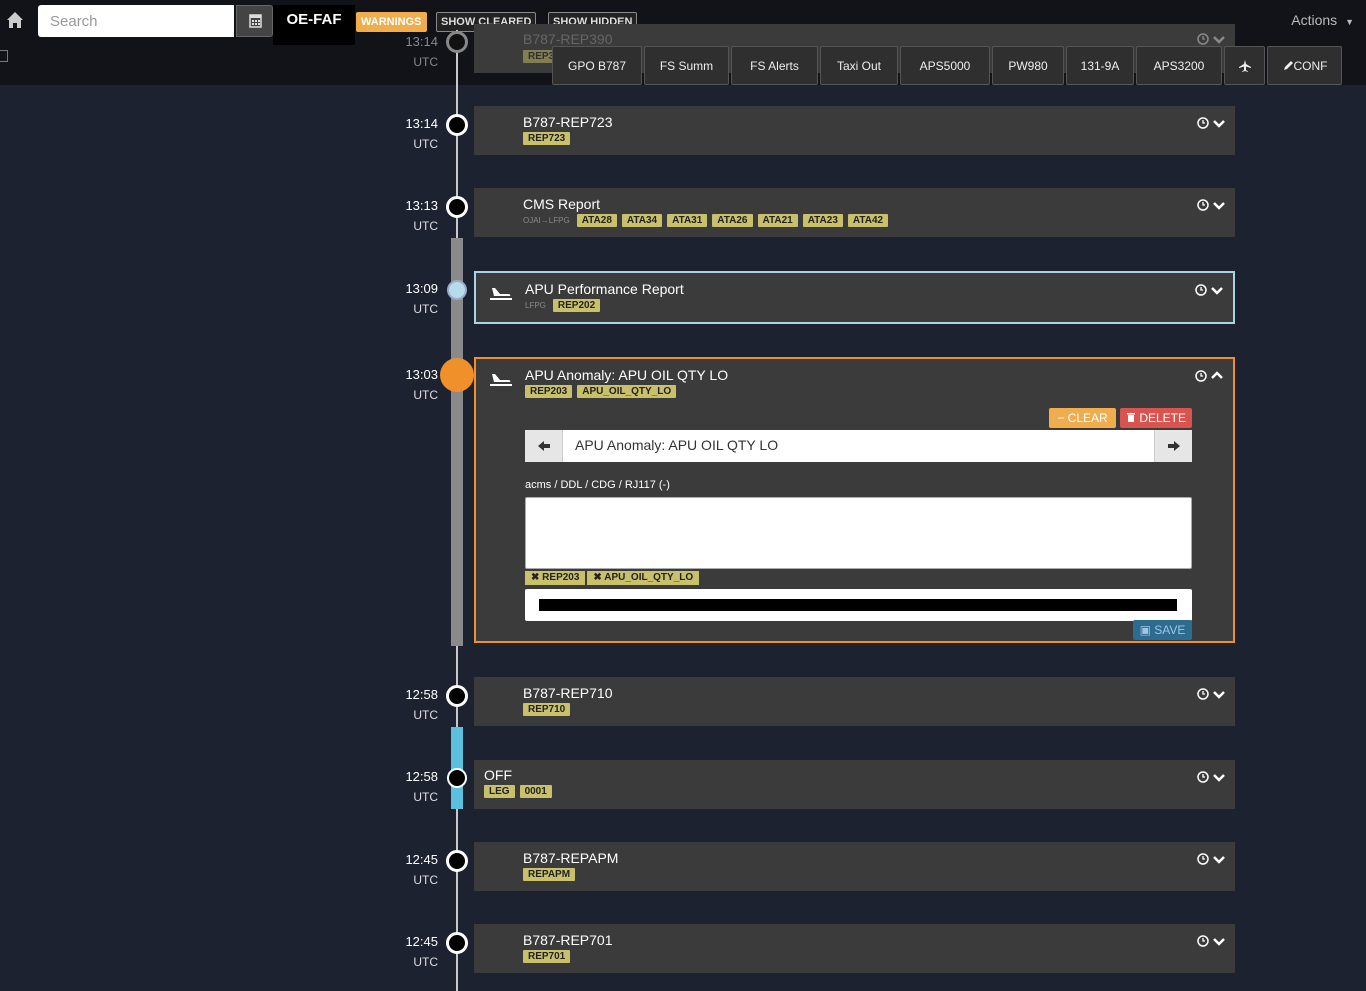  Describe the element at coordinates (1100, 65) in the screenshot. I see `131-9a-button: 131-9A` at that location.